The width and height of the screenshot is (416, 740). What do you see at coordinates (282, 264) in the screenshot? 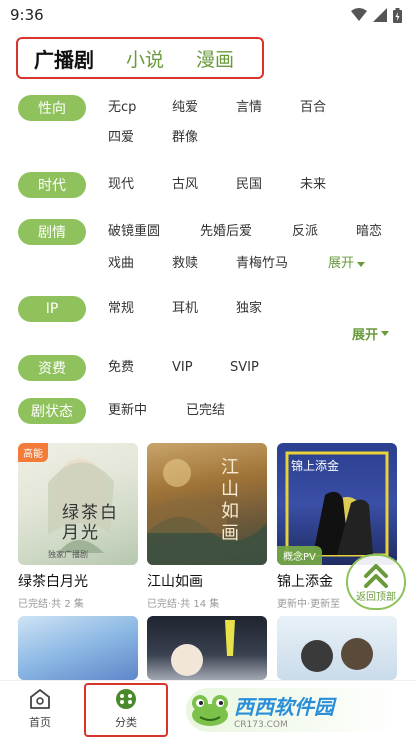
I see `filter-option: 青梅竹马` at bounding box center [282, 264].